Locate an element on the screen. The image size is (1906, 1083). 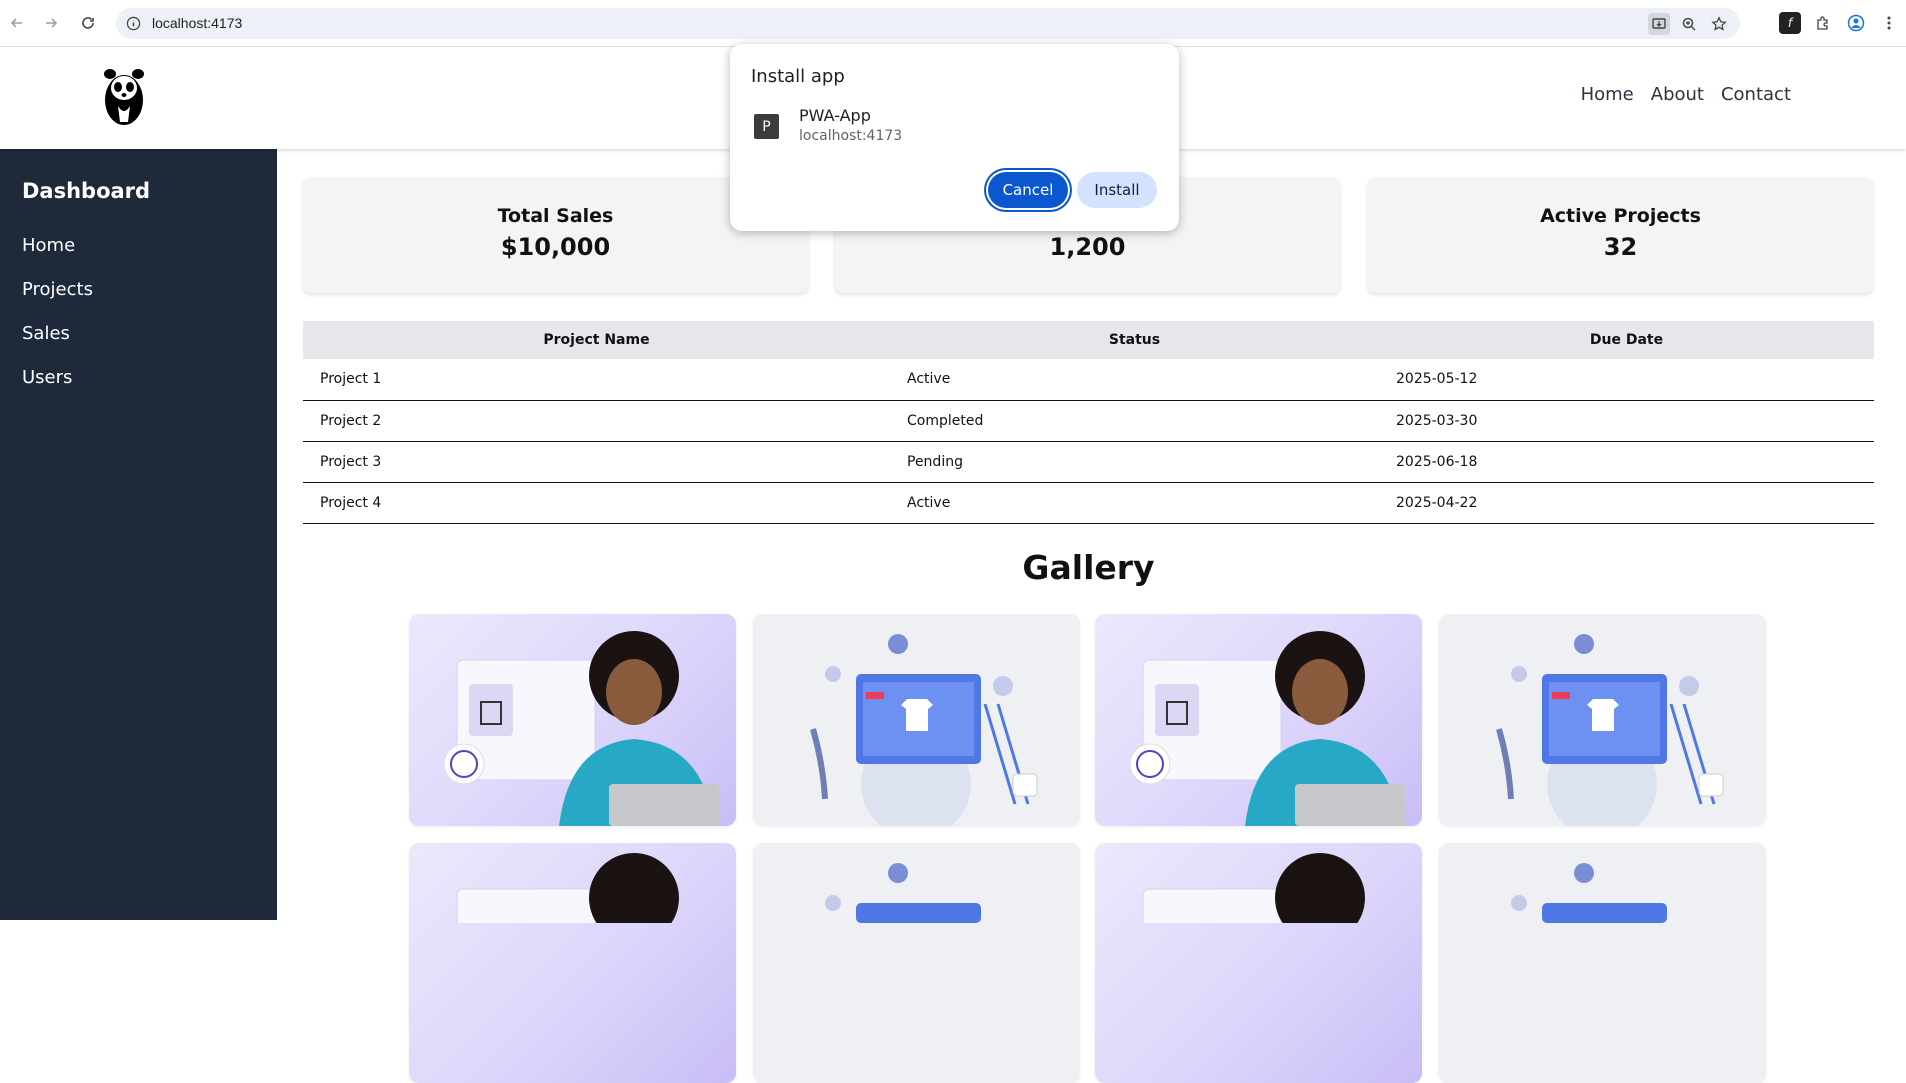
address-bar: localhost:4173 is located at coordinates (928, 23).